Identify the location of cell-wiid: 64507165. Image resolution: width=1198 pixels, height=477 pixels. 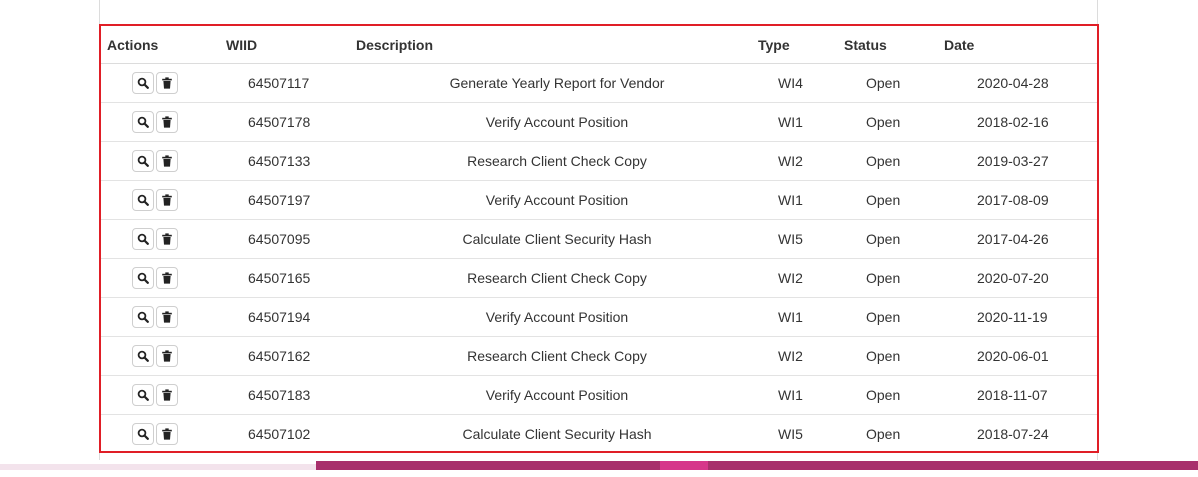
(287, 278).